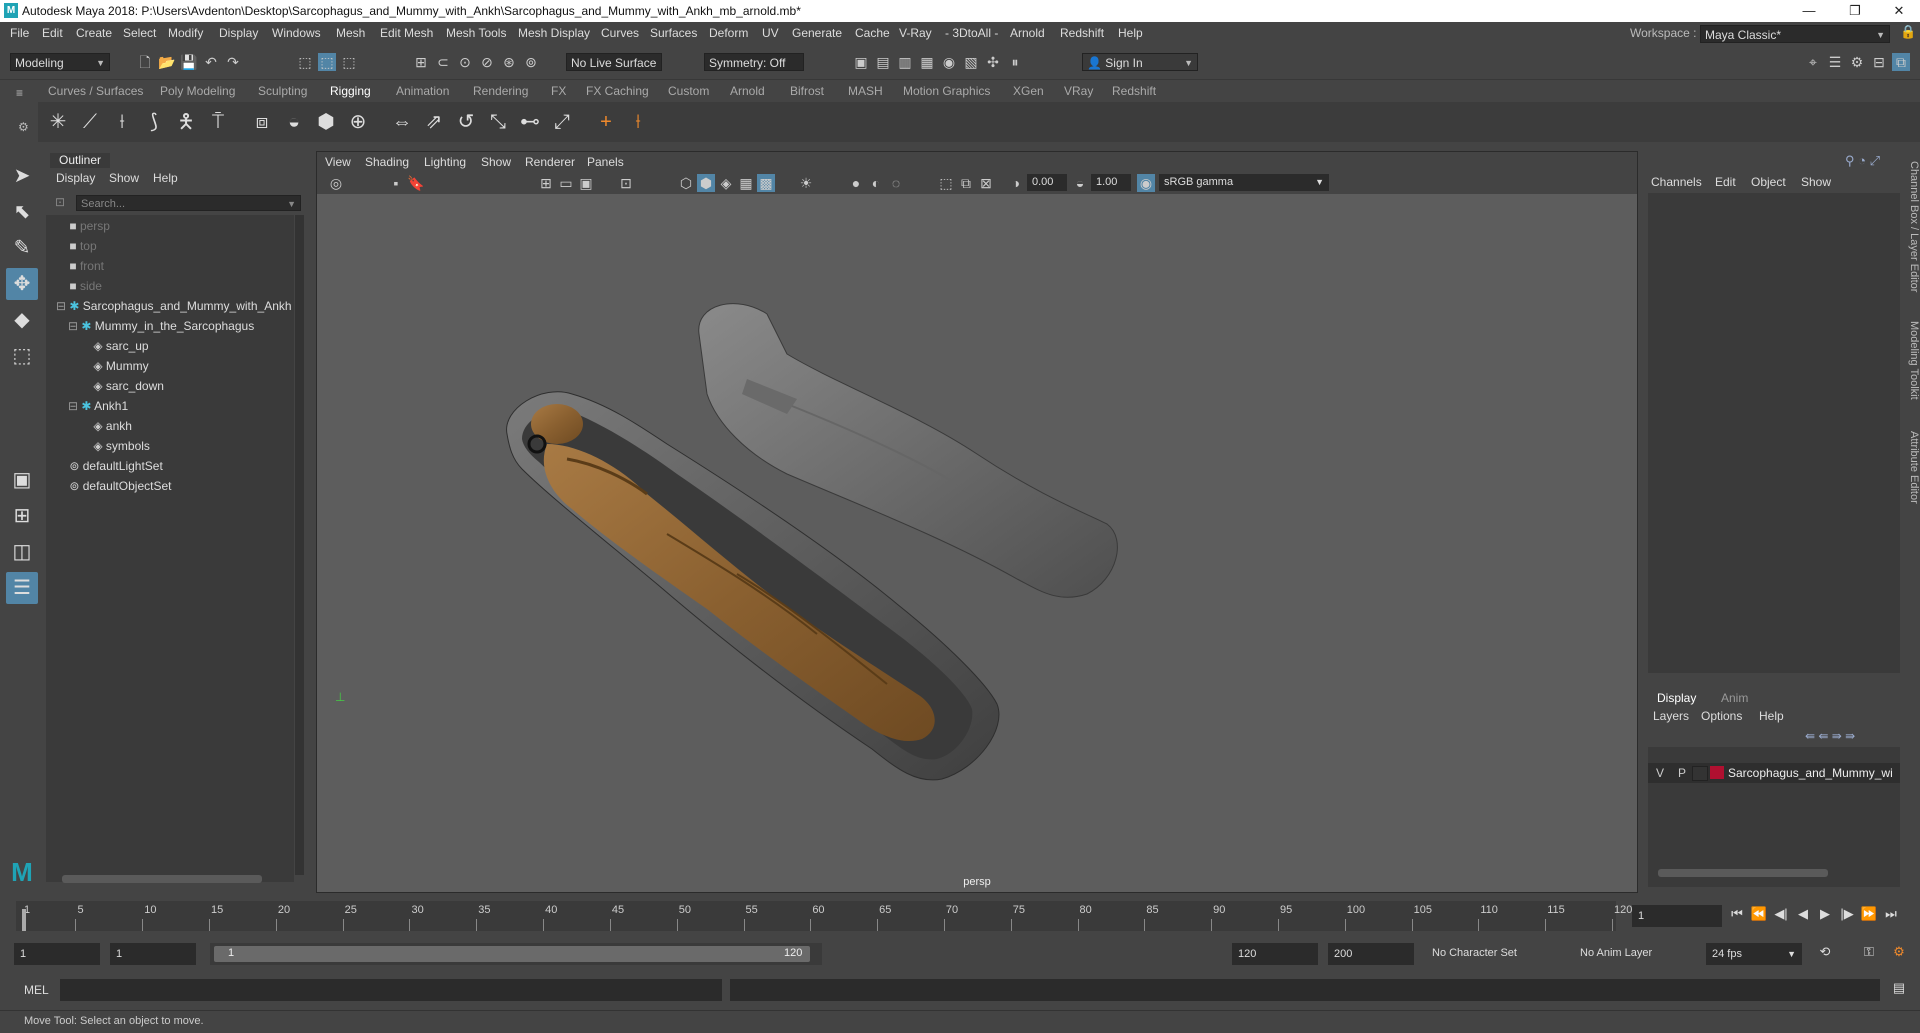  Describe the element at coordinates (498, 122) in the screenshot. I see `scale-constraint-icon: ⤡` at that location.